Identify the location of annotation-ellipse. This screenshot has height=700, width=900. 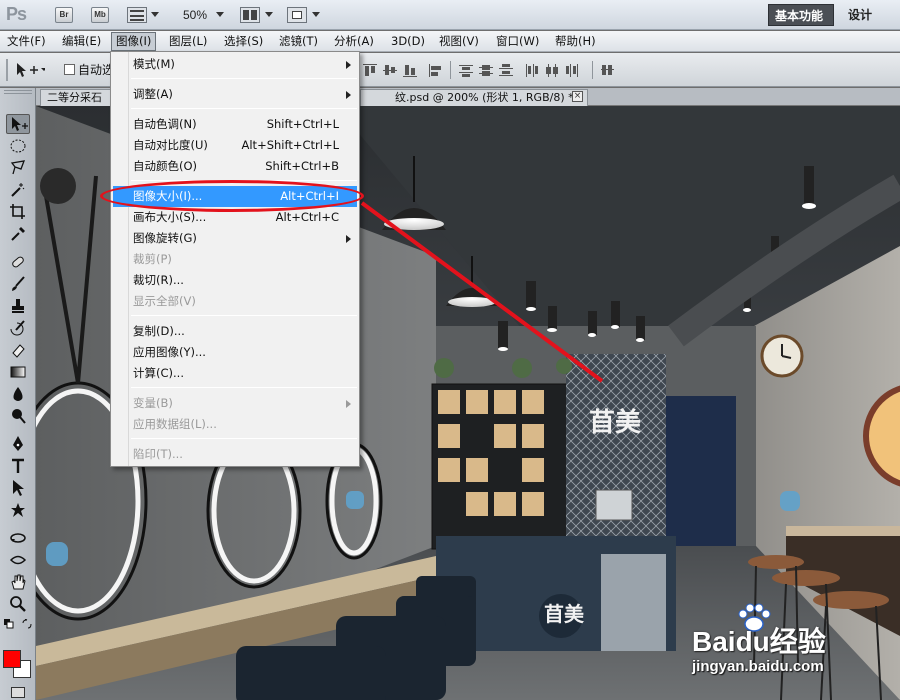
(232, 196).